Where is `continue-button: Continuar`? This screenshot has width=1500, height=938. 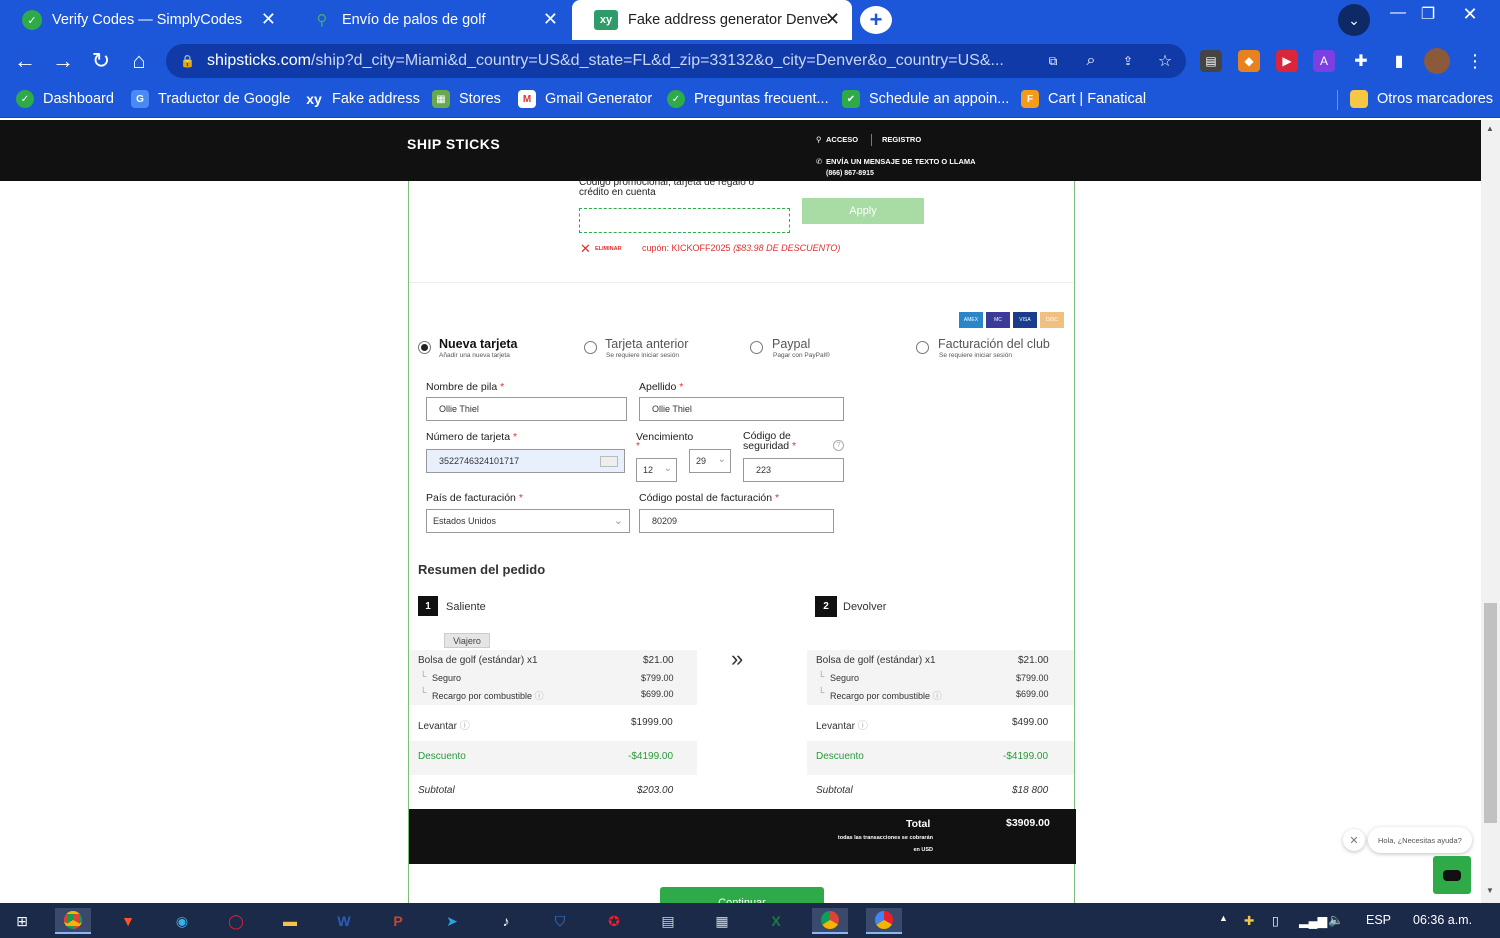
continue-button: Continuar is located at coordinates (742, 895).